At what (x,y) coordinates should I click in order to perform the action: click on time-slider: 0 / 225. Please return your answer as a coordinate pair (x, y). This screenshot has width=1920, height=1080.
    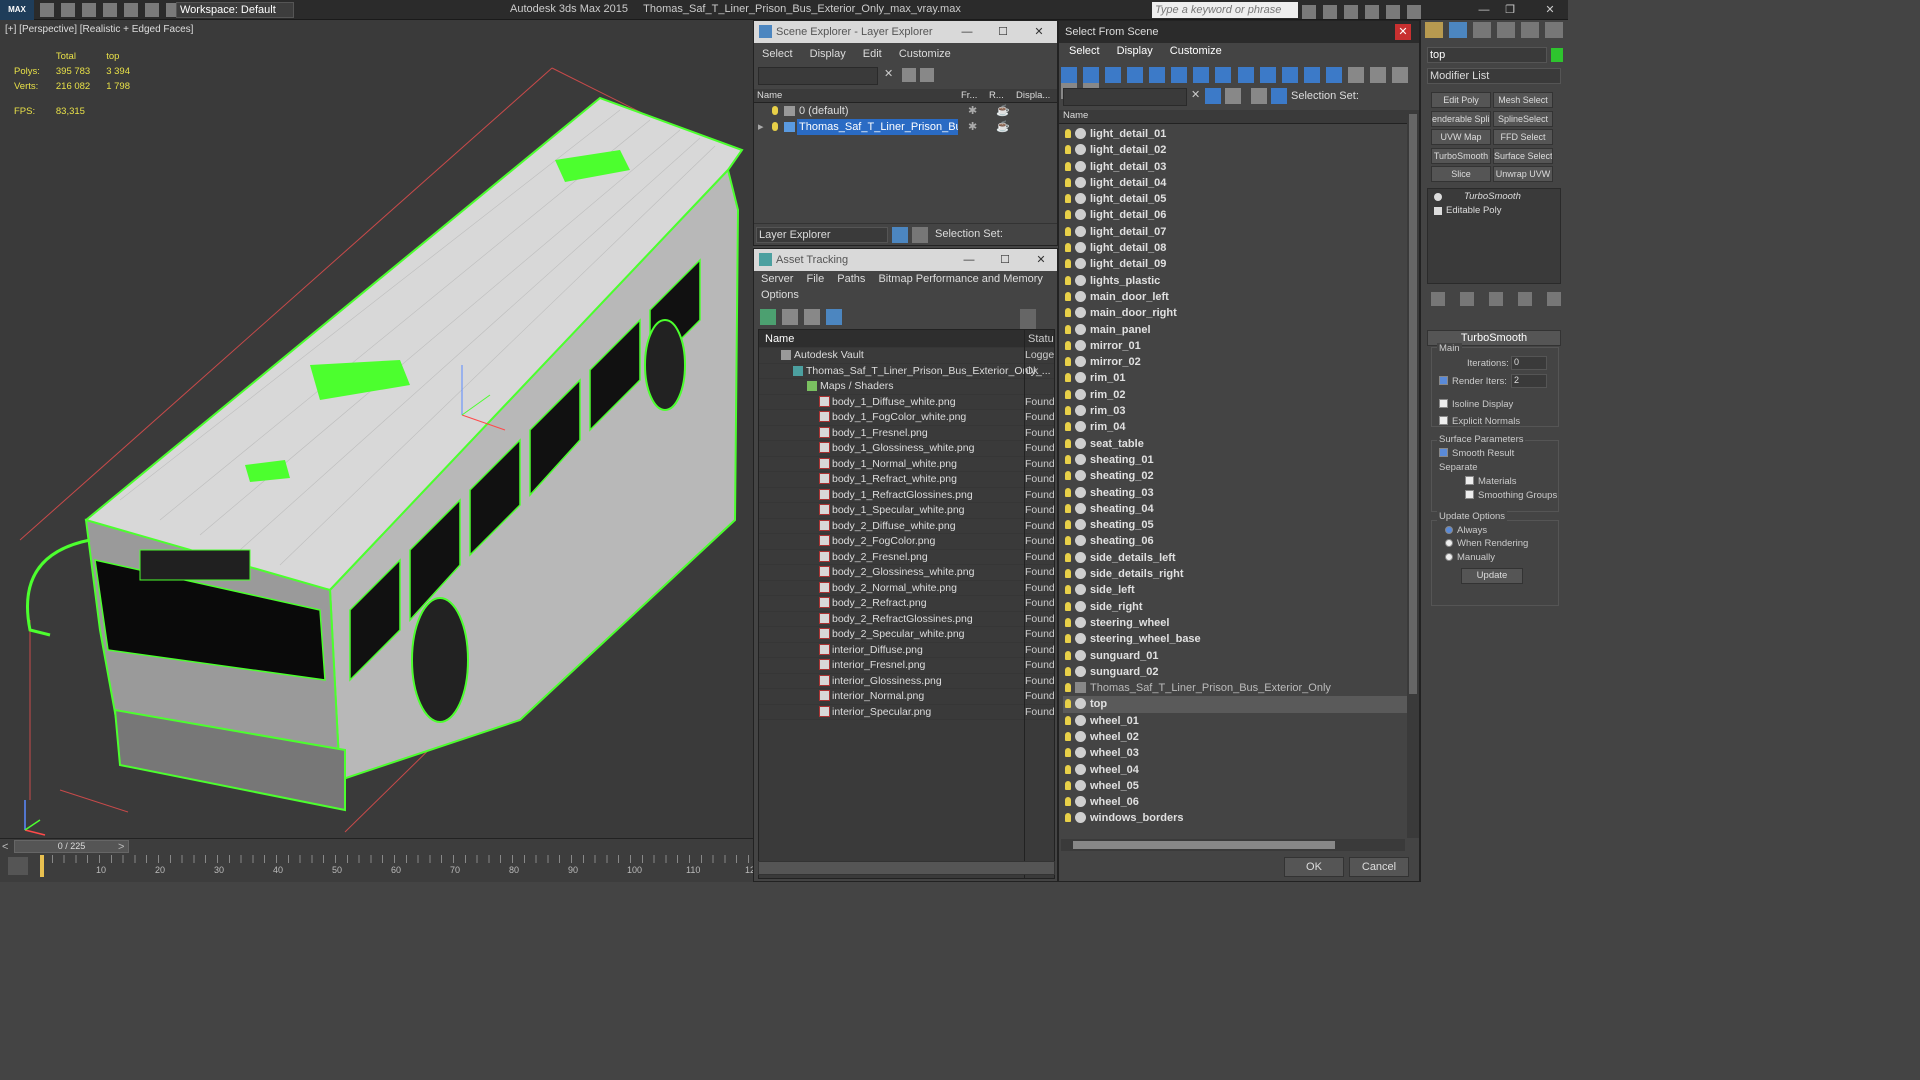
    Looking at the image, I should click on (71, 846).